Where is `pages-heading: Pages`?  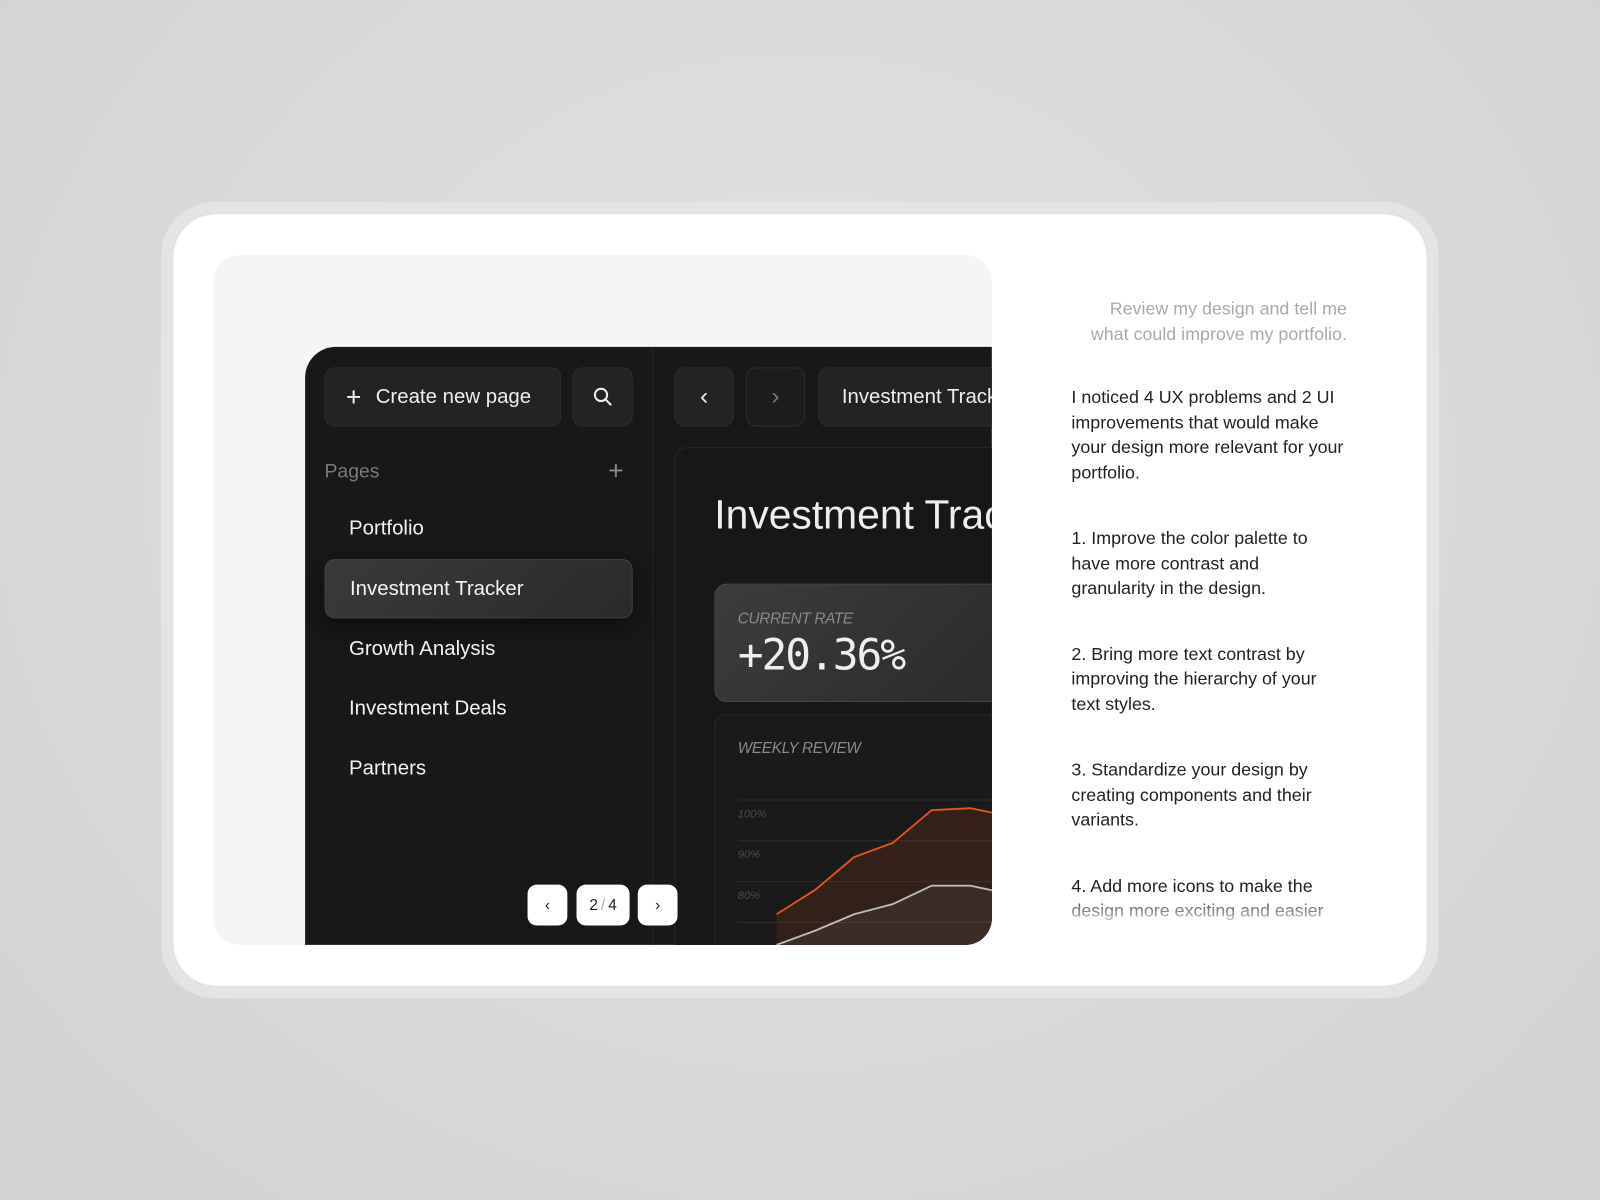 pages-heading: Pages is located at coordinates (352, 472).